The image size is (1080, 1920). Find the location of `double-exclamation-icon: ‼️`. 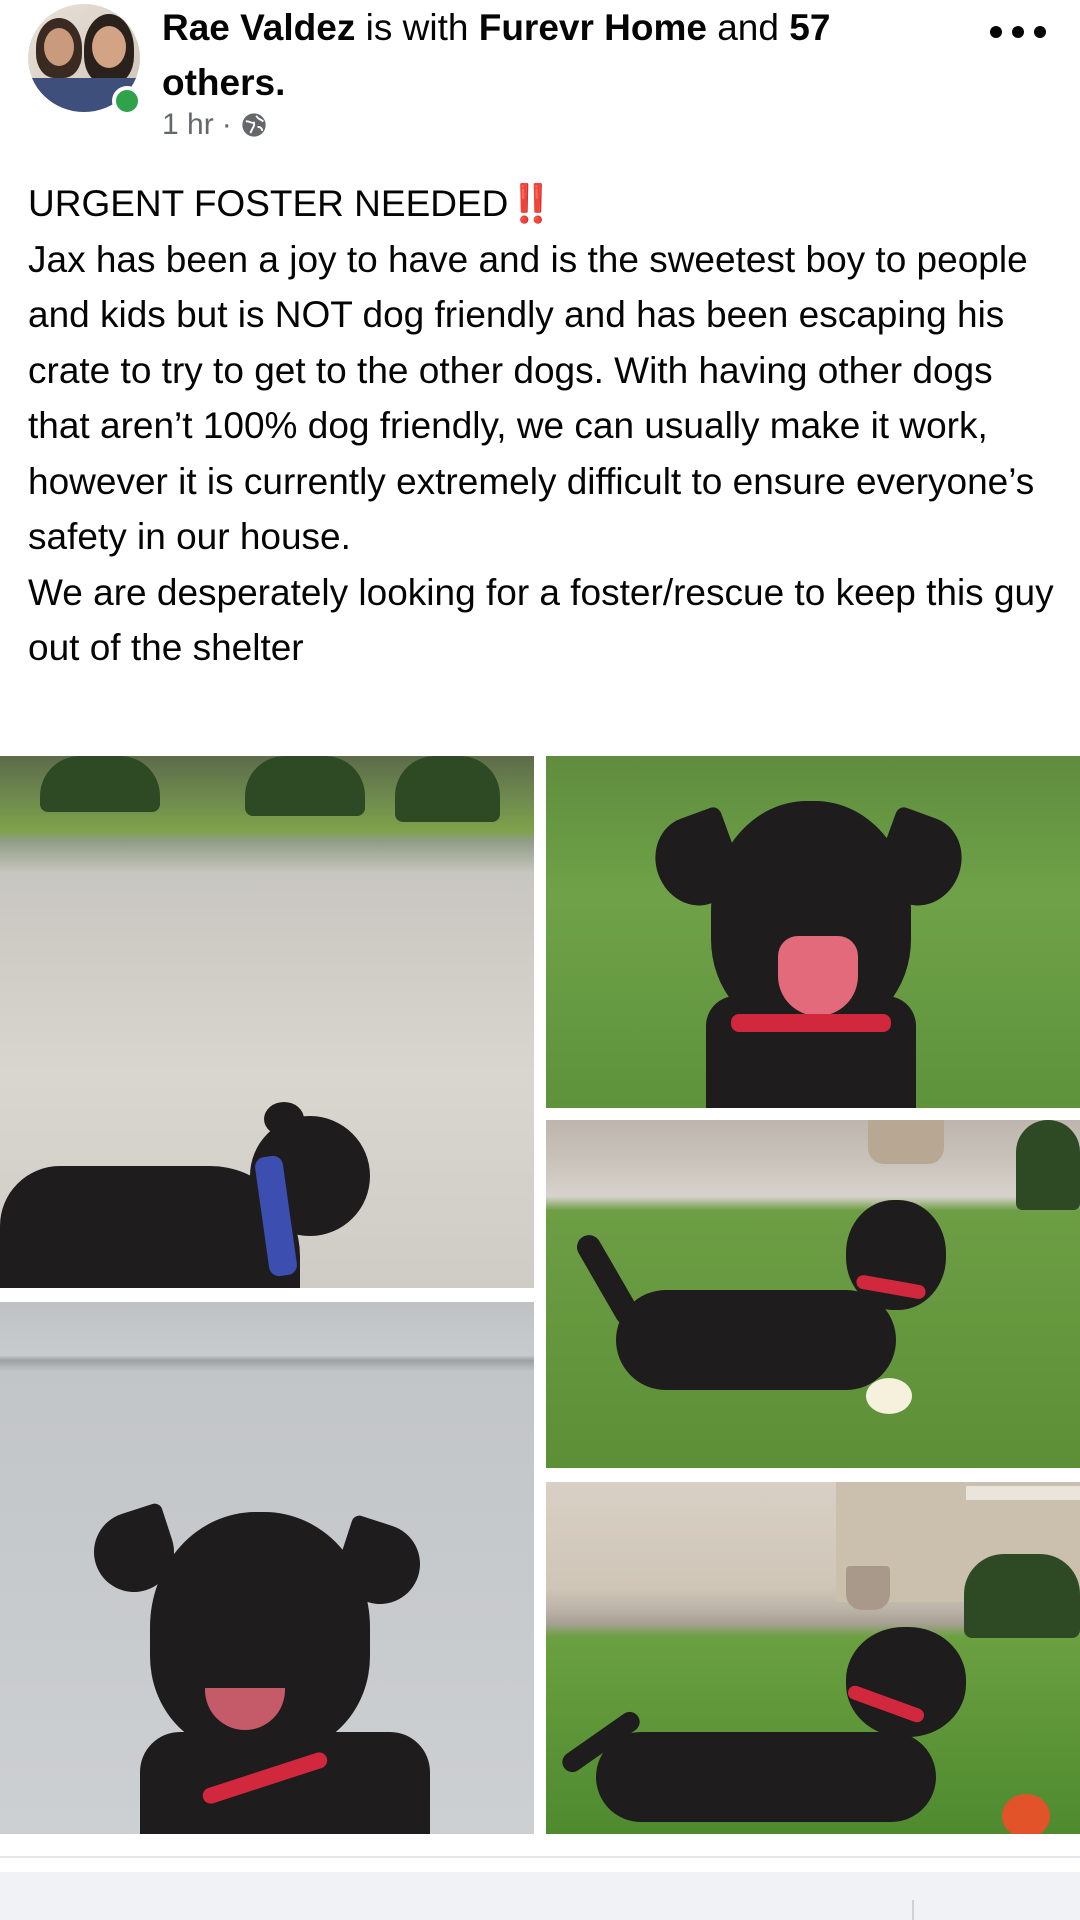

double-exclamation-icon: ‼️ is located at coordinates (531, 203).